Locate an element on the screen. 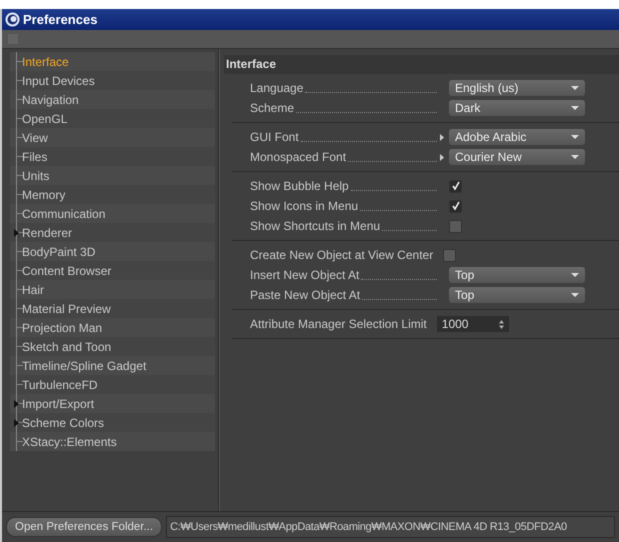 The height and width of the screenshot is (542, 619). setting-label: Show Bubble Help is located at coordinates (299, 186).